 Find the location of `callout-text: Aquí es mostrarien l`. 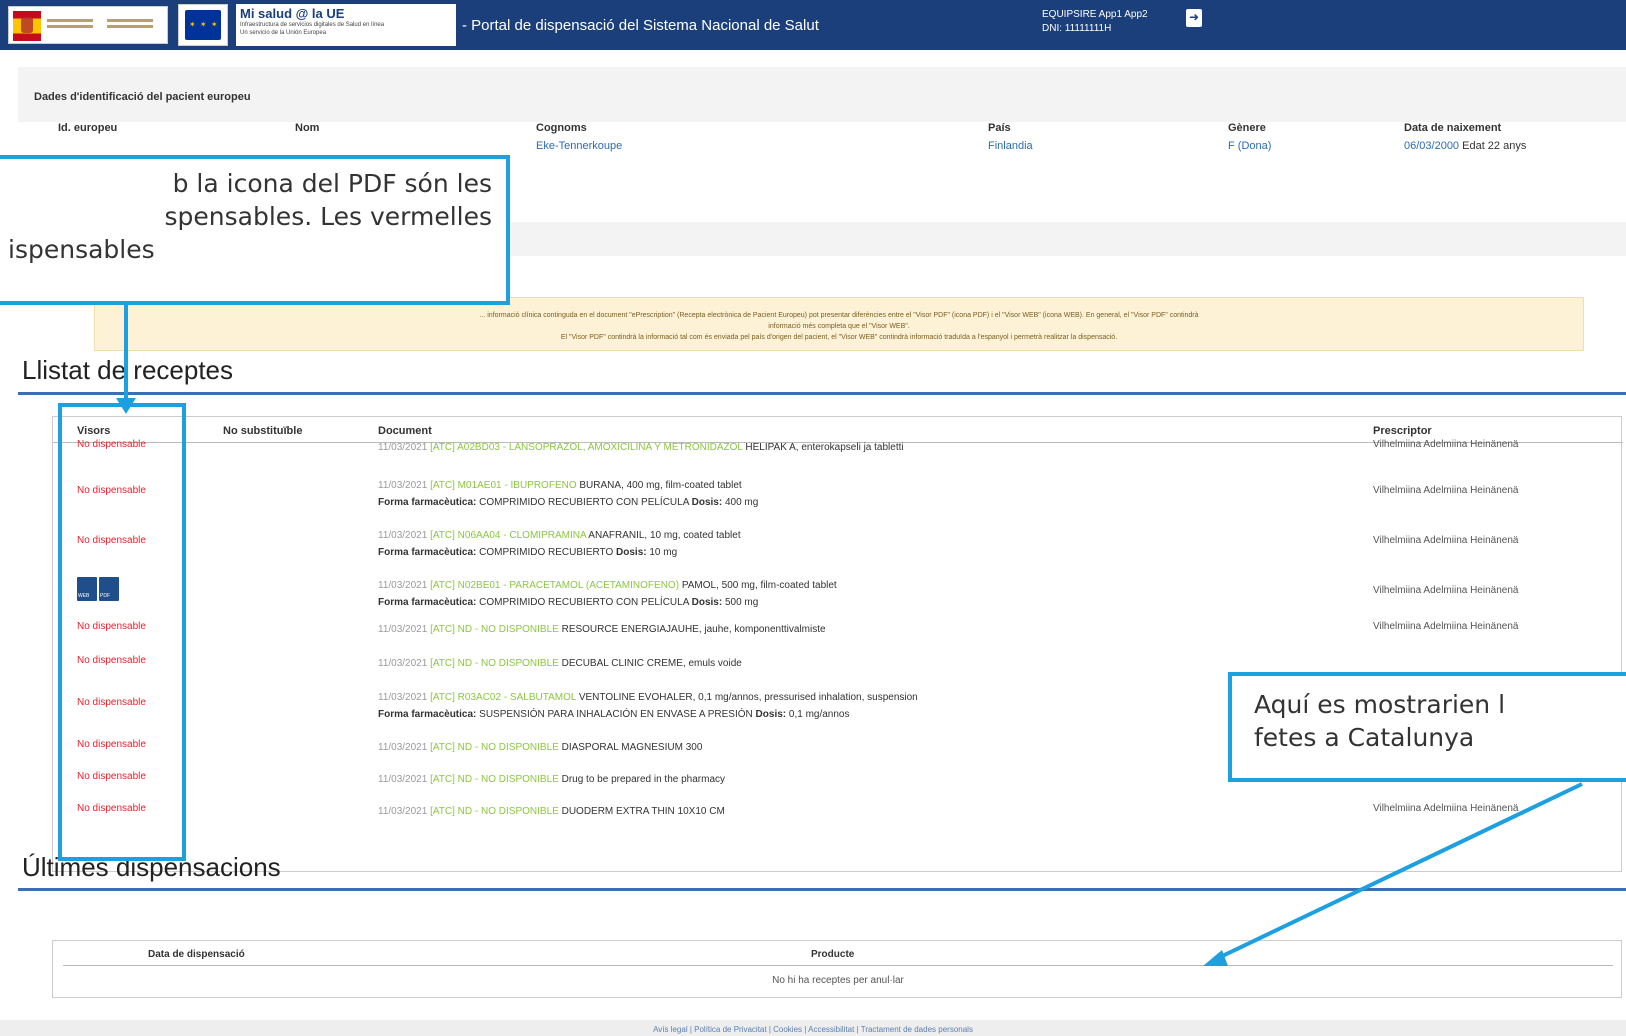

callout-text: Aquí es mostrarien l is located at coordinates (1380, 704).